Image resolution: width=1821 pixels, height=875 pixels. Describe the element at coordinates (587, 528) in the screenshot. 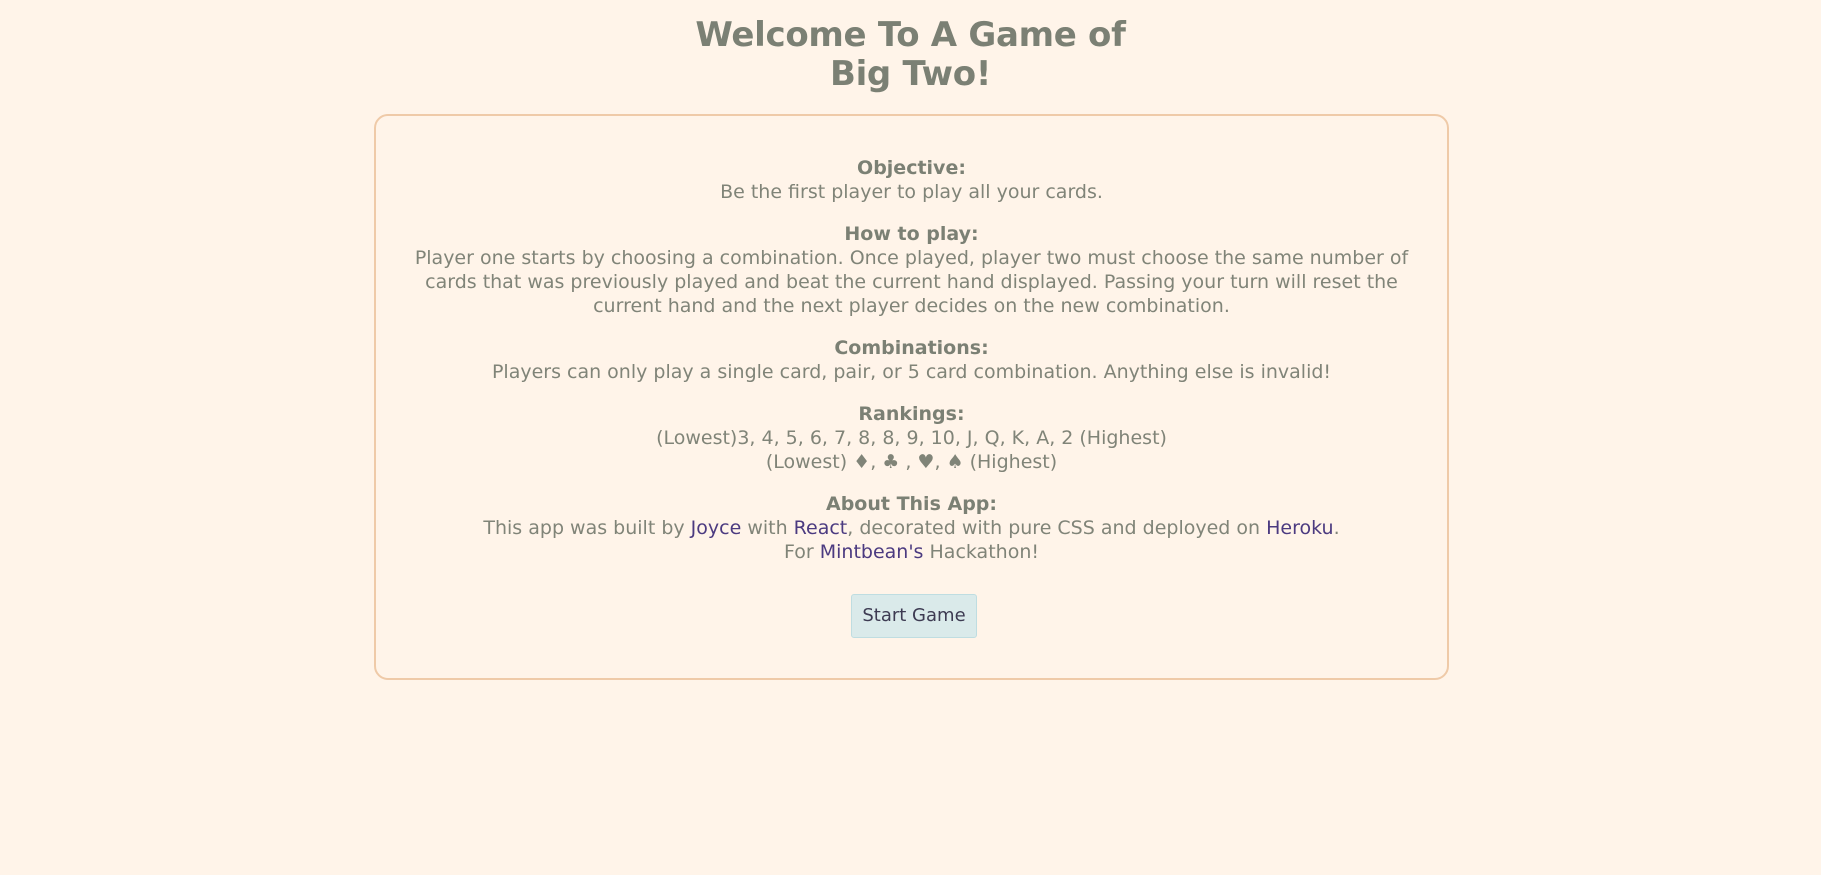

I see `about-text: This app was built by` at that location.